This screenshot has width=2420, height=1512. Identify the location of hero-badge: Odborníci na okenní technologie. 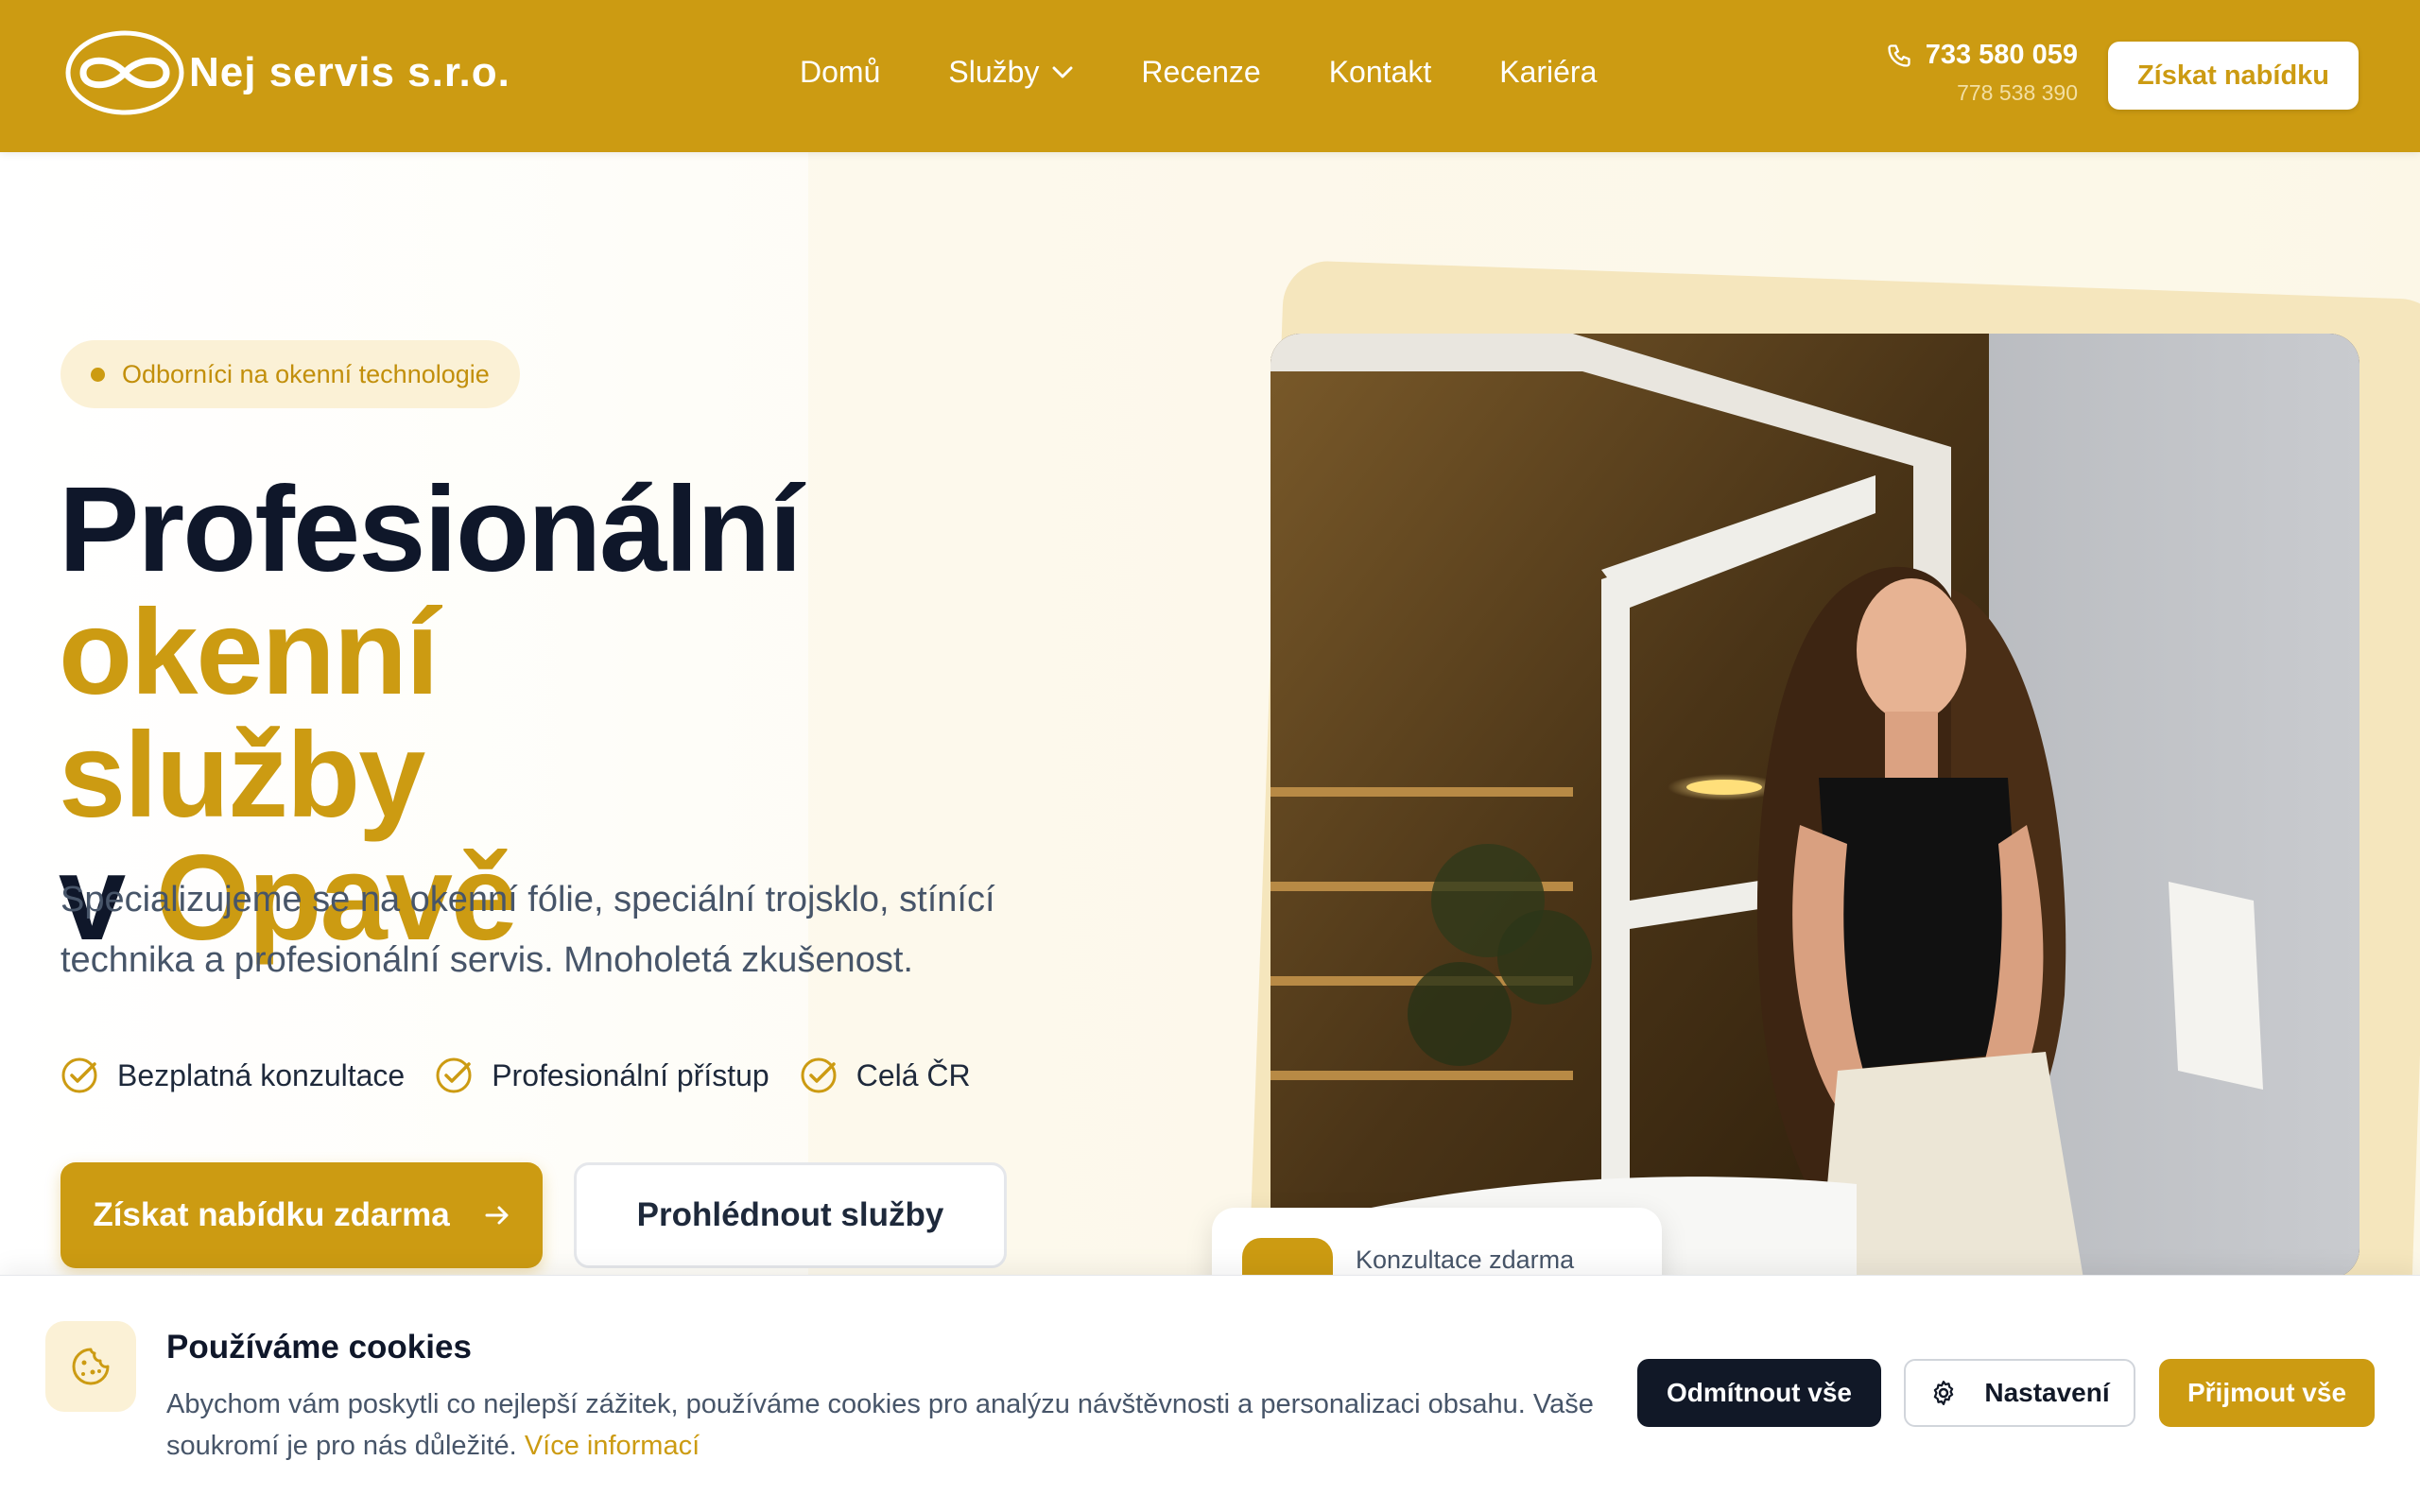
(290, 374).